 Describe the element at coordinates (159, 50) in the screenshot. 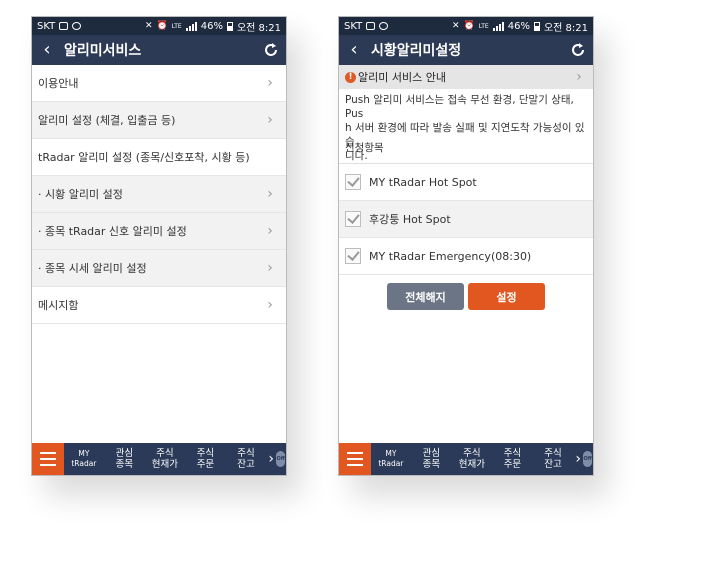

I see `title-bar: ‹ 알리미서비스` at that location.